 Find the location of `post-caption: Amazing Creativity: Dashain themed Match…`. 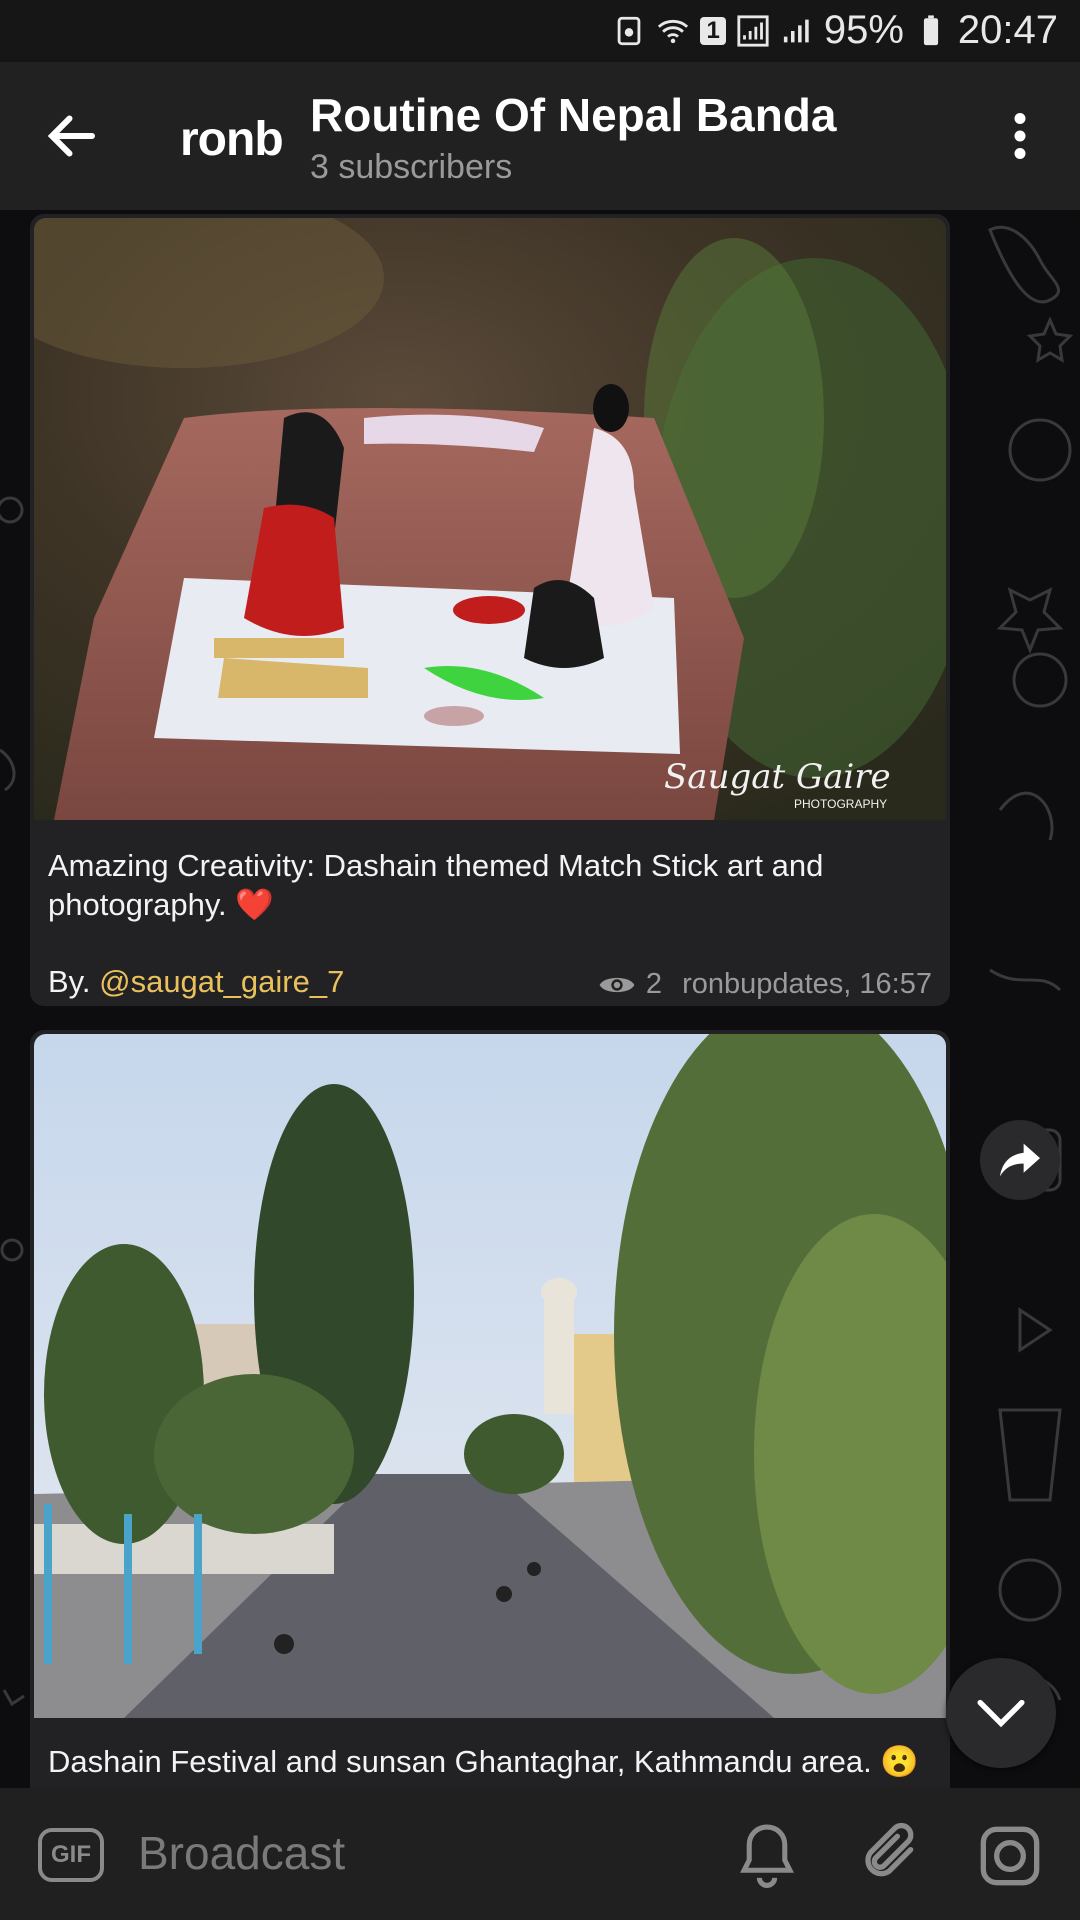

post-caption: Amazing Creativity: Dashain themed Match… is located at coordinates (436, 885).